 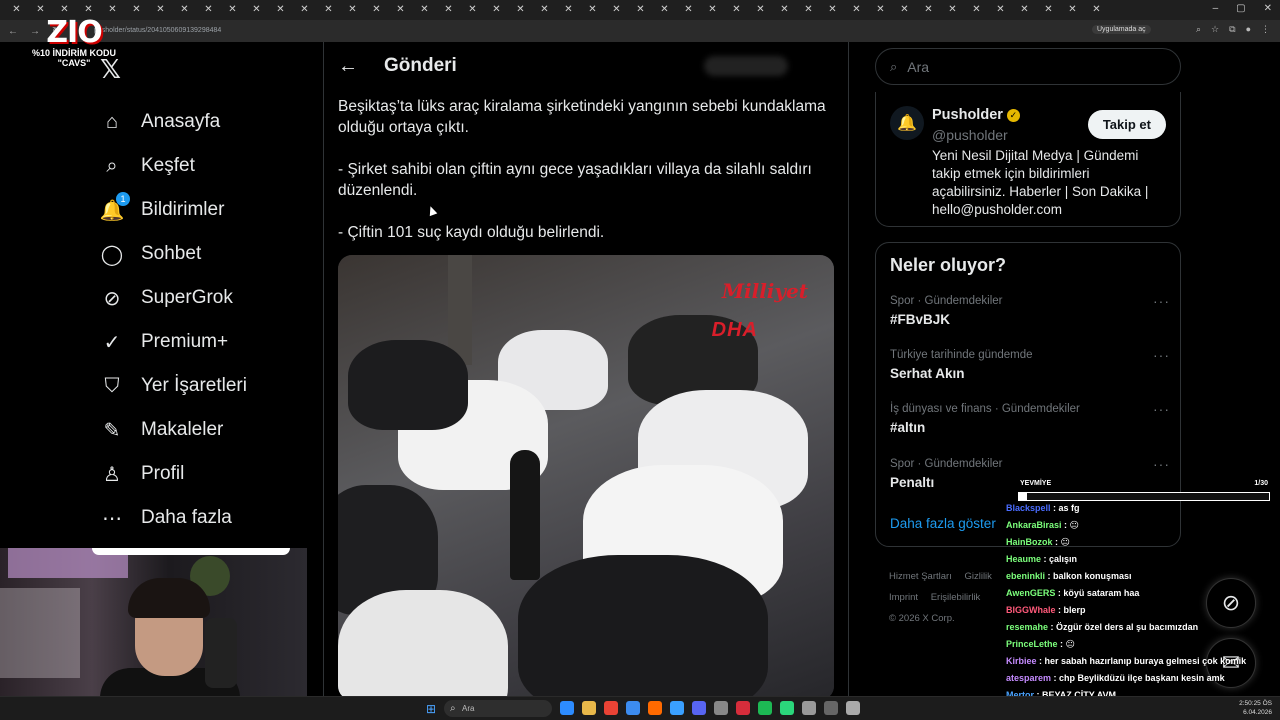 What do you see at coordinates (1121, 29) in the screenshot?
I see `open-in-app-button: Uygulamada aç` at bounding box center [1121, 29].